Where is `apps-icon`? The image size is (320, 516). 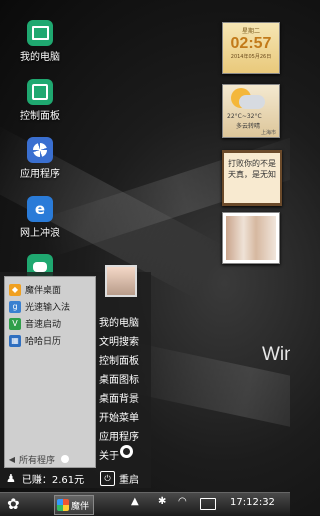
apps-icon is located at coordinates (40, 150).